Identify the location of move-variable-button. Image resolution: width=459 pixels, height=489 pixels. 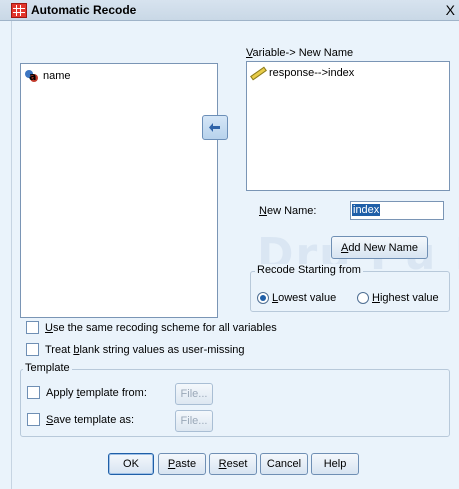
(215, 127).